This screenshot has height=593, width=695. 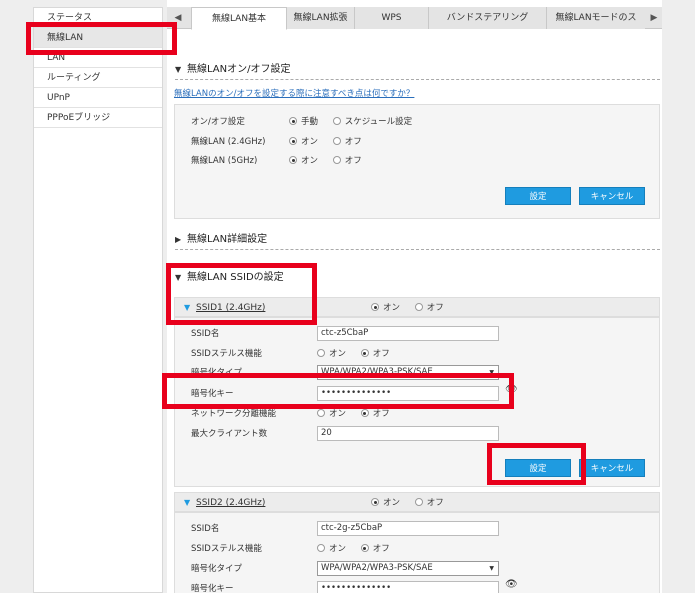 I want to click on tab-scroll-left-icon: ◀, so click(x=178, y=18).